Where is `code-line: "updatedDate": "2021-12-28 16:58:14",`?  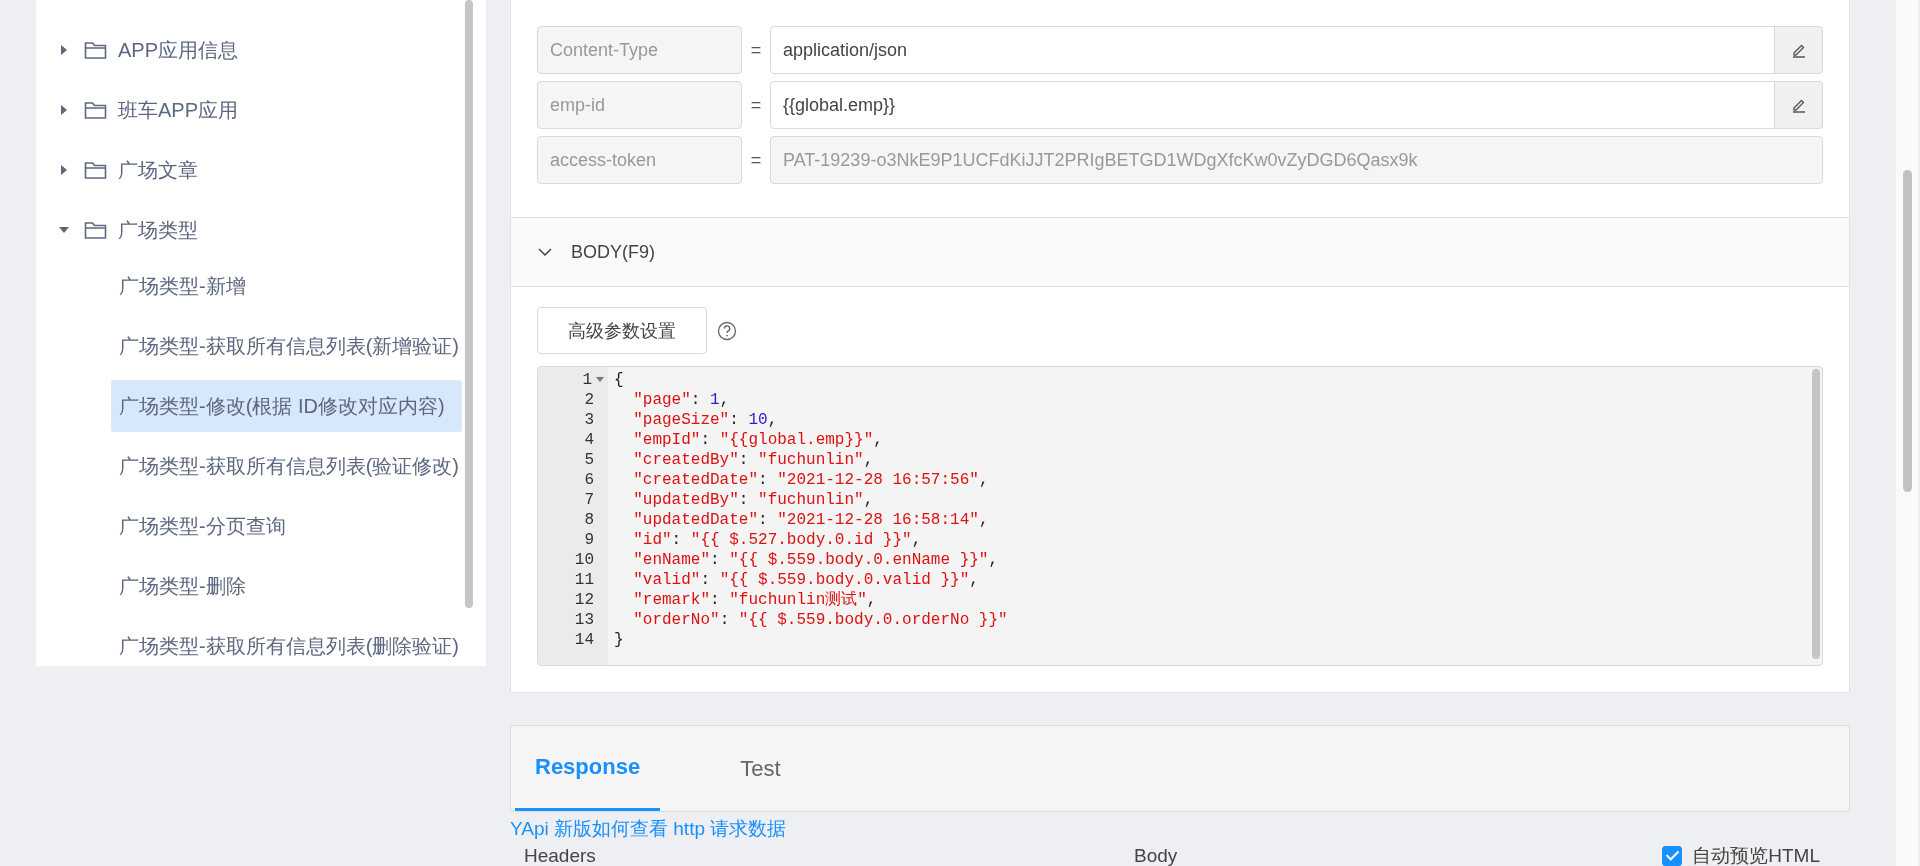 code-line: "updatedDate": "2021-12-28 16:58:14", is located at coordinates (810, 520).